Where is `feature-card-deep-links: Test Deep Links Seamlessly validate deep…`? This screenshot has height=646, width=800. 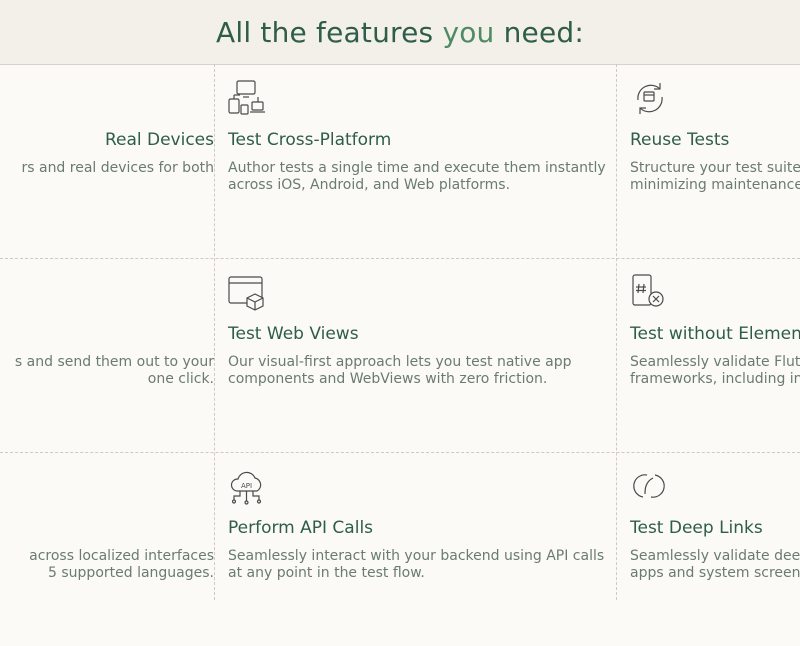
feature-card-deep-links: Test Deep Links Seamlessly validate deep… is located at coordinates (708, 549).